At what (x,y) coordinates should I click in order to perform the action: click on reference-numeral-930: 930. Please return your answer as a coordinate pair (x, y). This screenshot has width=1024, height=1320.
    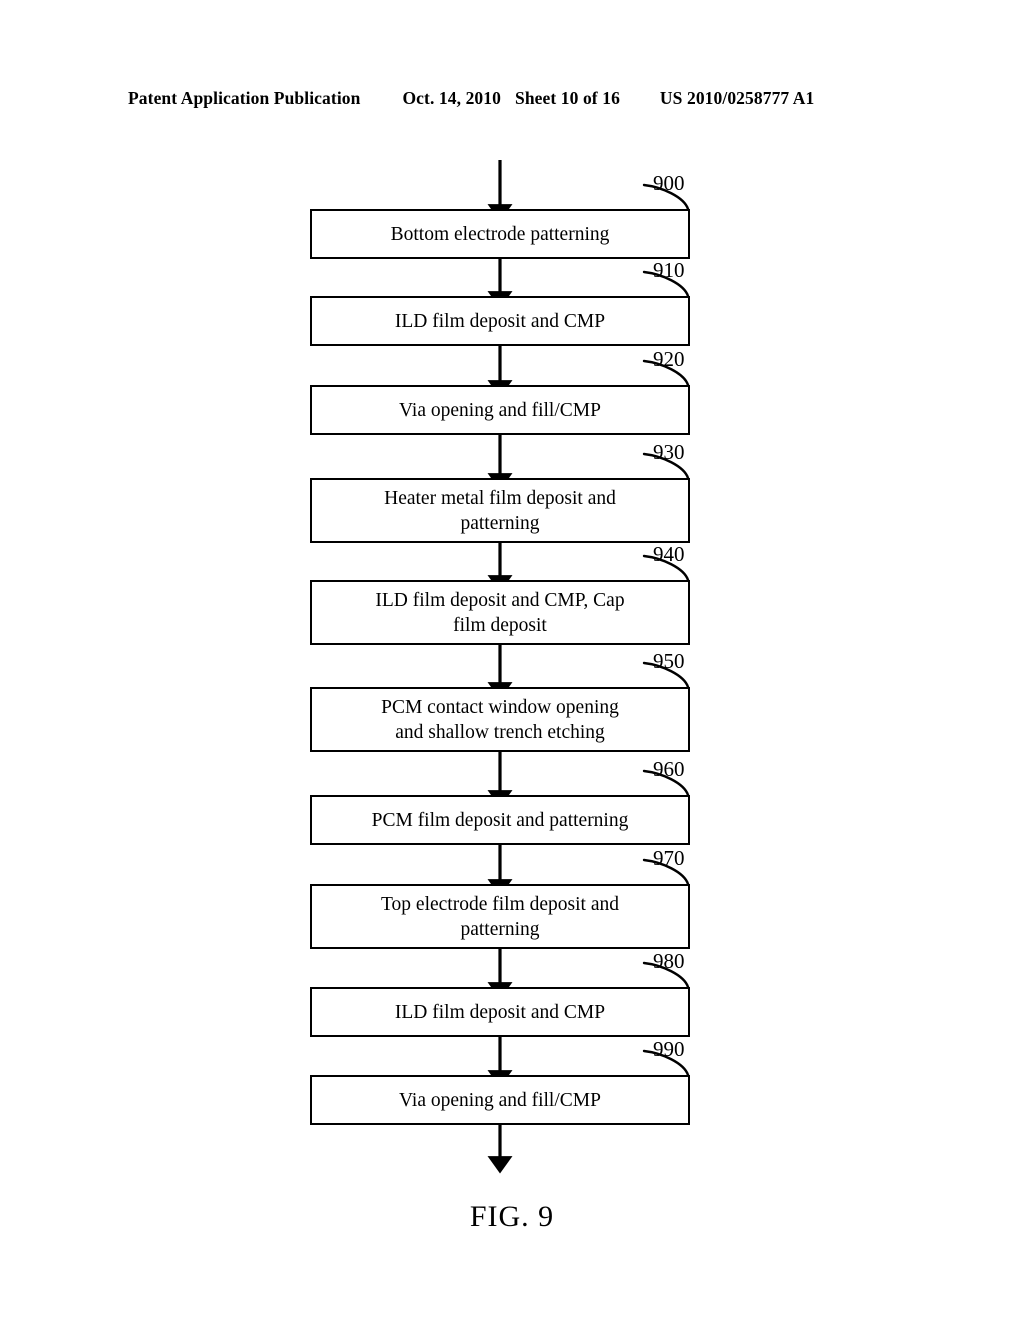
    Looking at the image, I should click on (669, 452).